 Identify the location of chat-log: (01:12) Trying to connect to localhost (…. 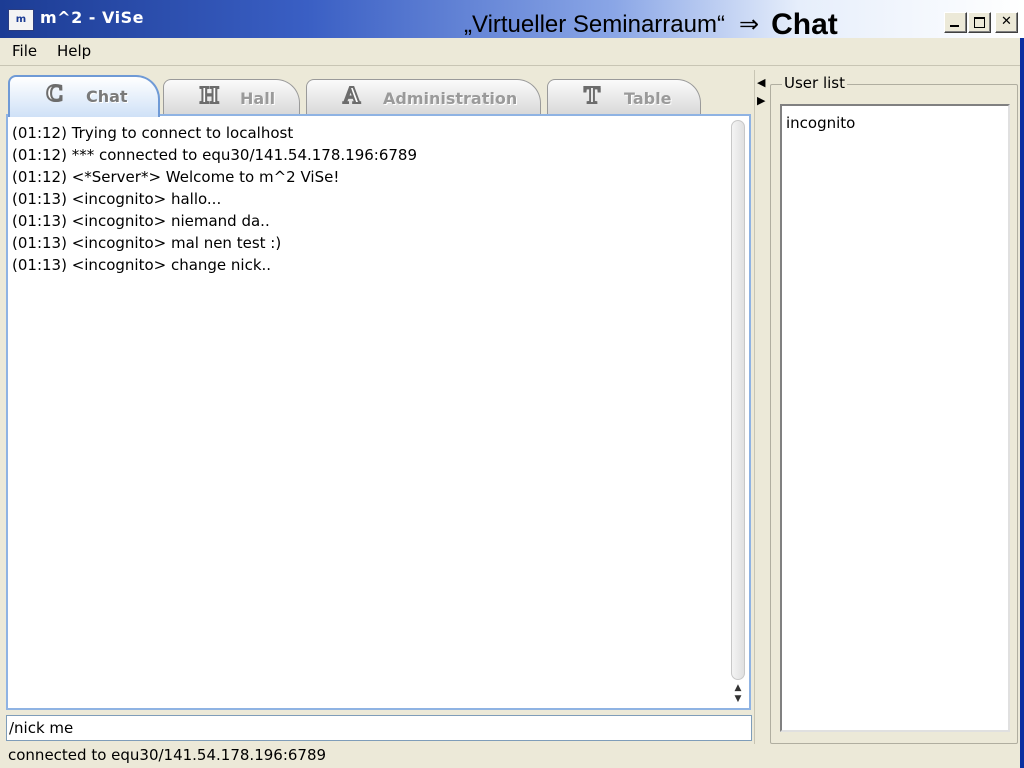
(372, 199).